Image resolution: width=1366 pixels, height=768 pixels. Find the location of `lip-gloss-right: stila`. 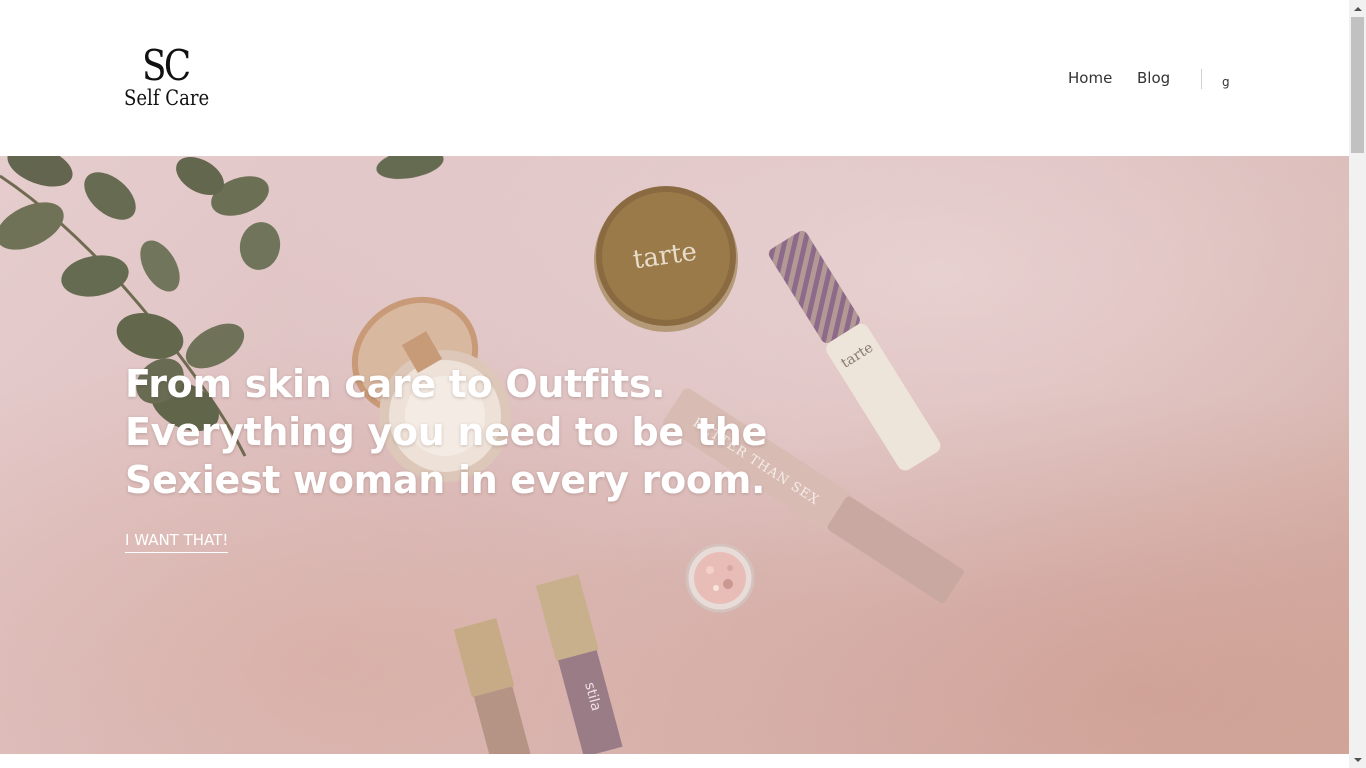

lip-gloss-right: stila is located at coordinates (579, 664).